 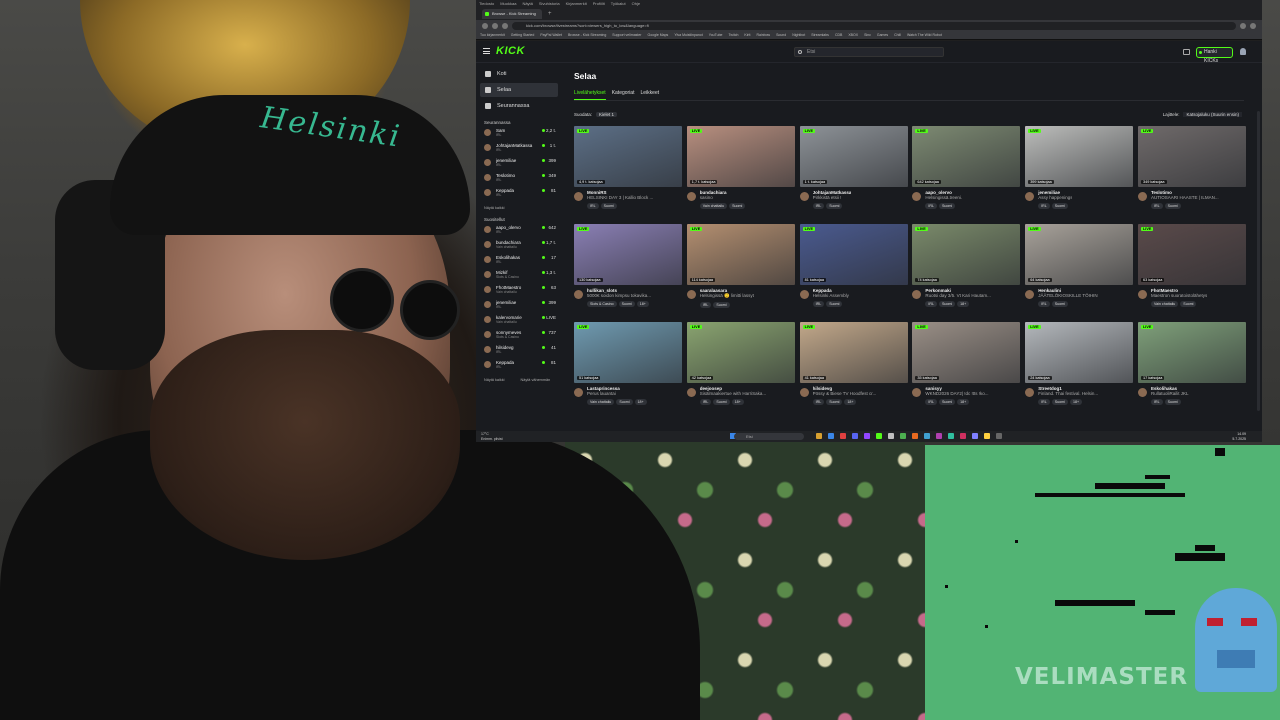 I want to click on menu-item: Muokkaa, so click(x=508, y=3).